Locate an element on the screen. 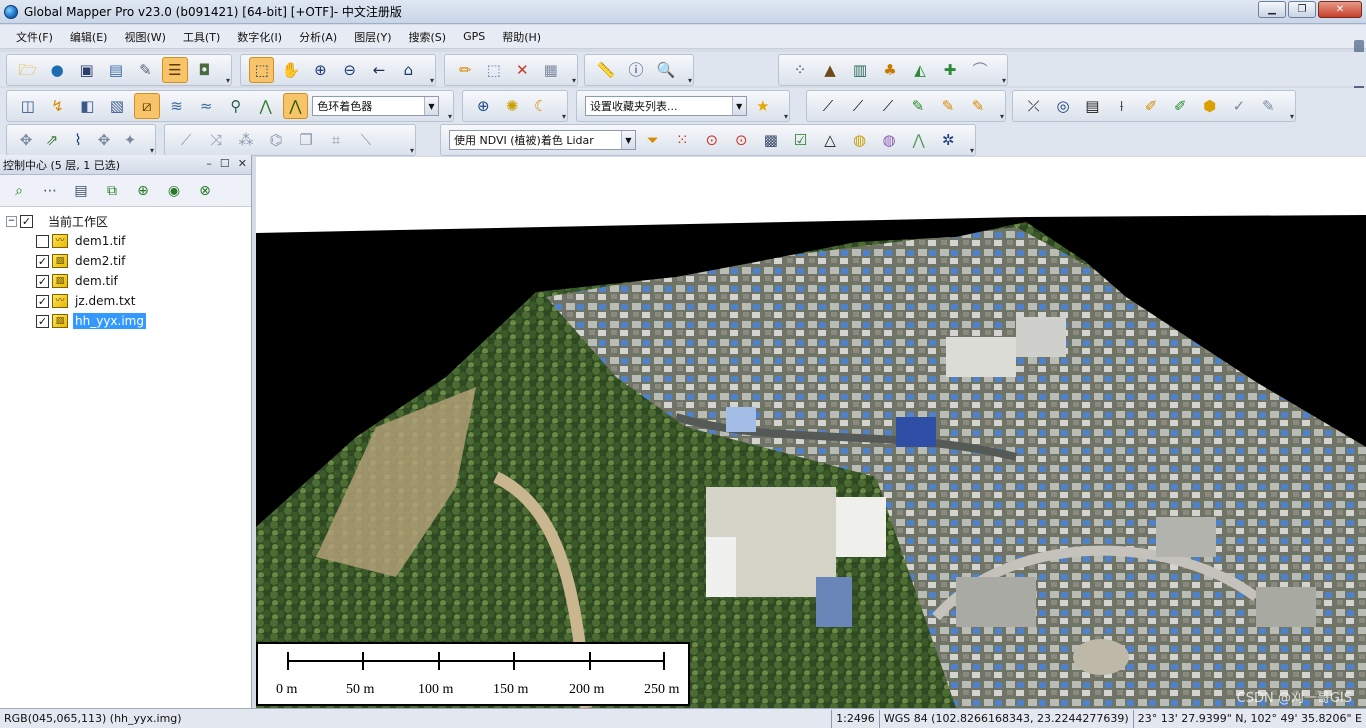 The image size is (1366, 728). terrain-mountain-icon: ▲ is located at coordinates (830, 70).